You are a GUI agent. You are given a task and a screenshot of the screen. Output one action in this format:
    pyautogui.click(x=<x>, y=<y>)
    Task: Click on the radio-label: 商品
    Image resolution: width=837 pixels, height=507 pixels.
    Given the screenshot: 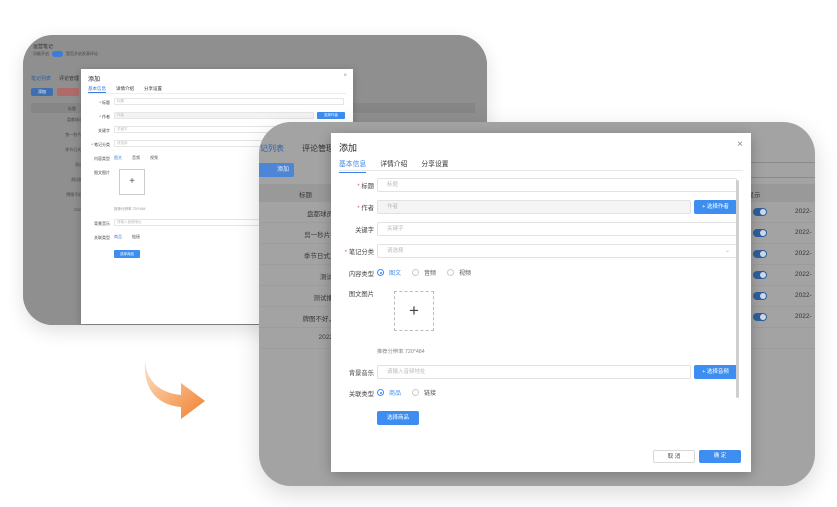 What is the action you would take?
    pyautogui.click(x=395, y=394)
    